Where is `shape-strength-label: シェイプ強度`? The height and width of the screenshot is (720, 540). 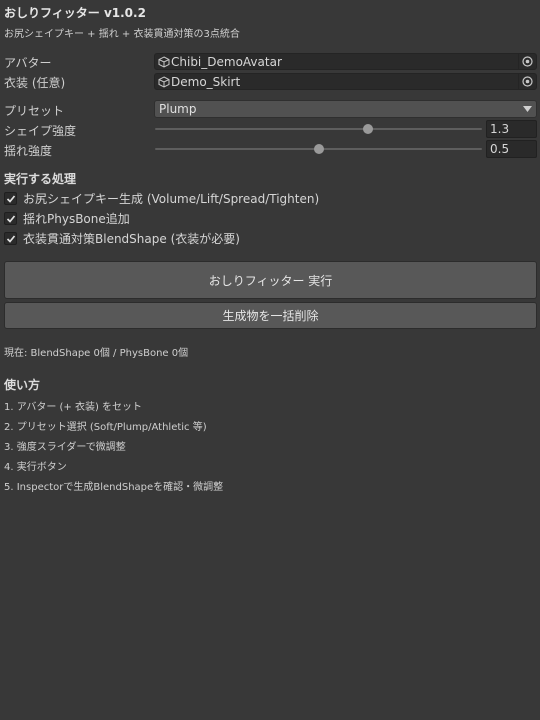 shape-strength-label: シェイプ強度 is located at coordinates (40, 131).